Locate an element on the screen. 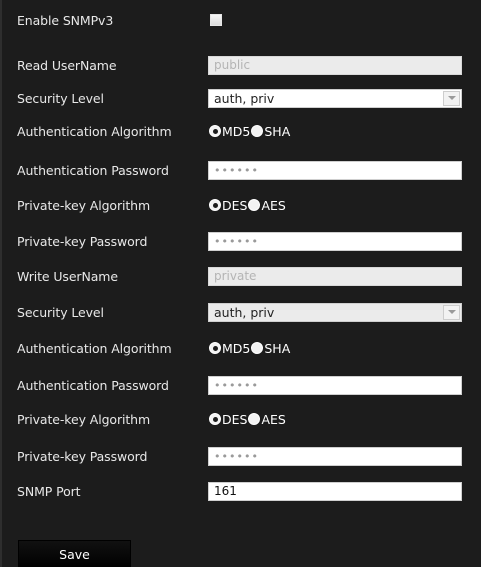 The image size is (481, 567). write-username-input is located at coordinates (335, 276).